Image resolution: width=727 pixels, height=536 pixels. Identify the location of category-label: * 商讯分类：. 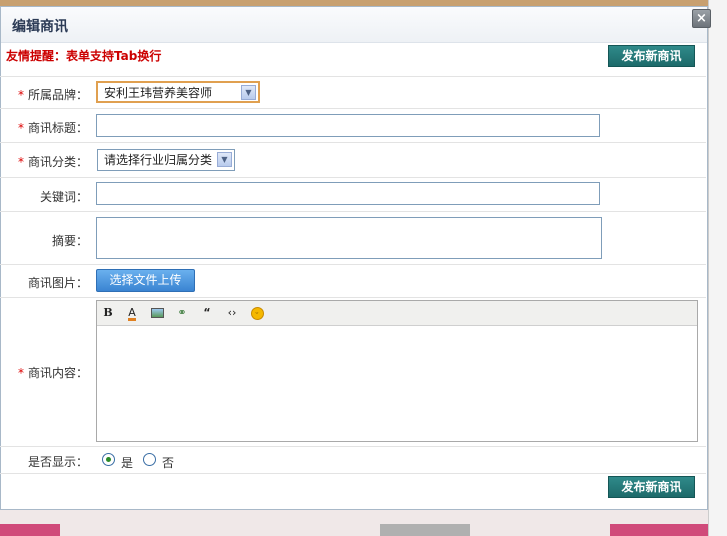
(52, 162).